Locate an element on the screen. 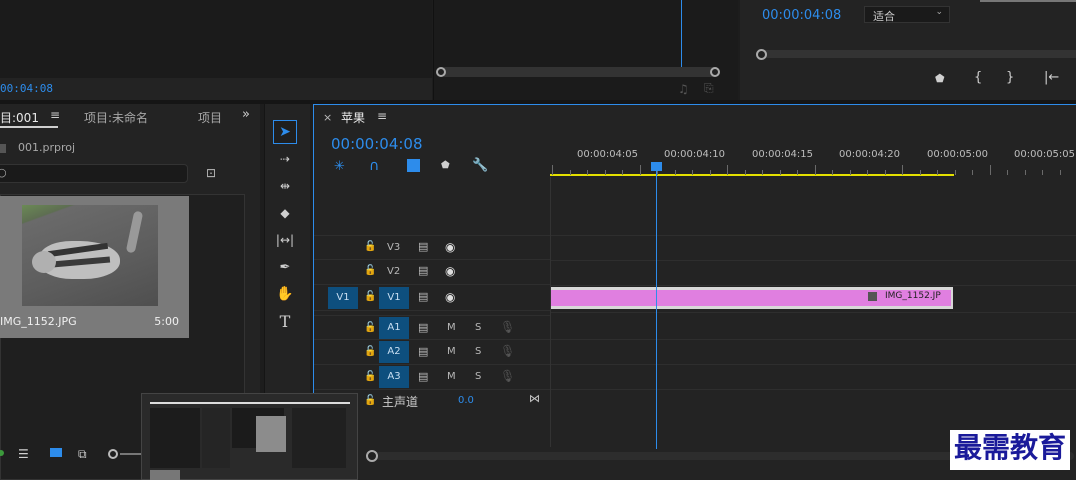  lock-toggle-icon is located at coordinates (2, 453).